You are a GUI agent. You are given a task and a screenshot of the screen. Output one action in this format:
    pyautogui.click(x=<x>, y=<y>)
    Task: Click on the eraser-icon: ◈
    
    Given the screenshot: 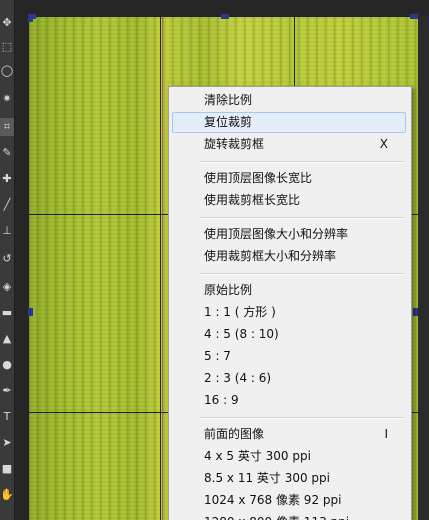 What is the action you would take?
    pyautogui.click(x=7, y=287)
    